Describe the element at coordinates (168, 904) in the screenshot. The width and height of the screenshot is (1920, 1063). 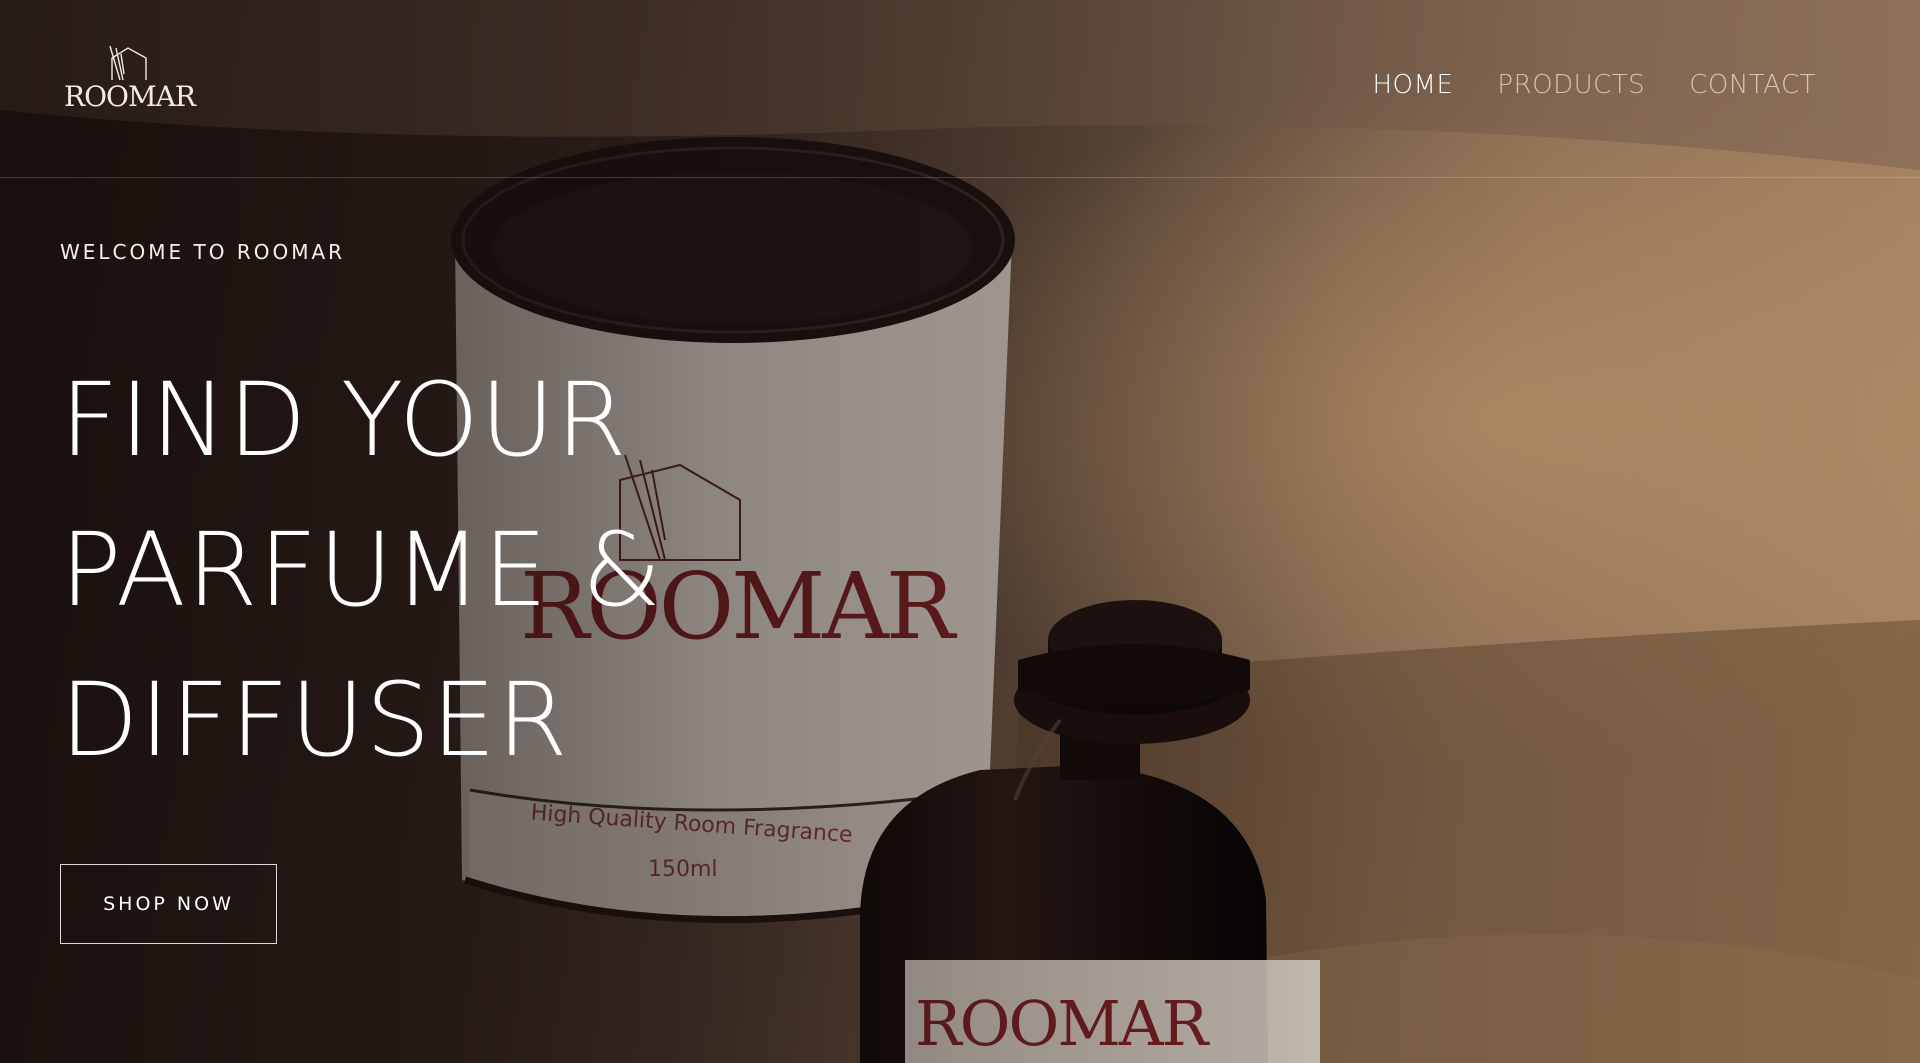
I see `shop-now-button: SHOP NOW` at that location.